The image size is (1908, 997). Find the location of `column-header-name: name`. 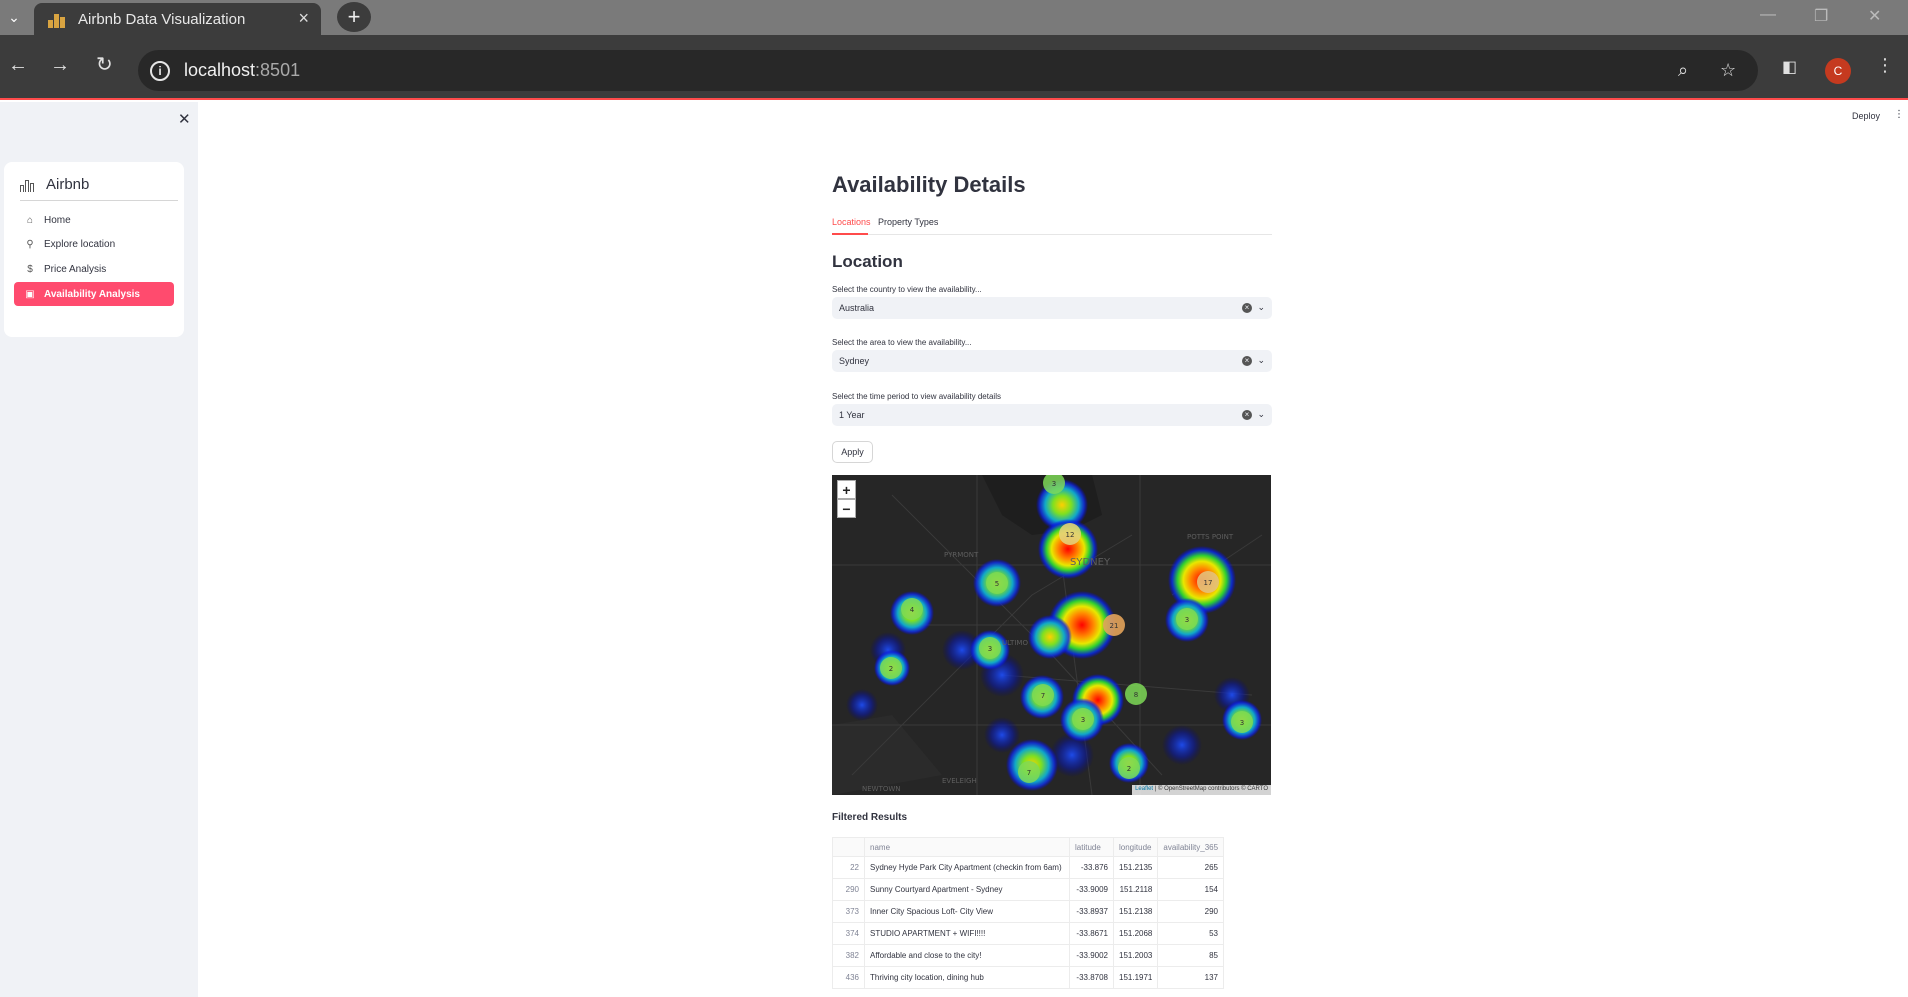

column-header-name: name is located at coordinates (967, 847).